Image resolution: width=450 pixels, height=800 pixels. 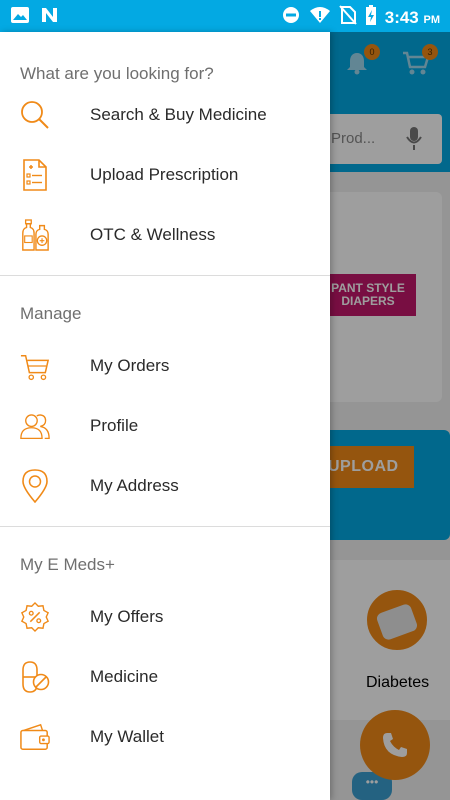 I want to click on menu-item-my-offers: My Offers, so click(x=165, y=617).